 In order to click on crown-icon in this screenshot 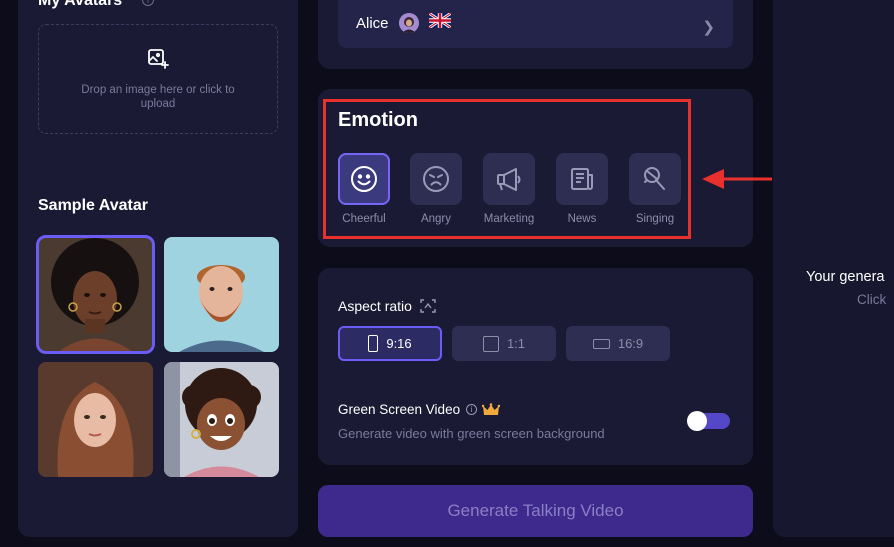, I will do `click(491, 408)`.